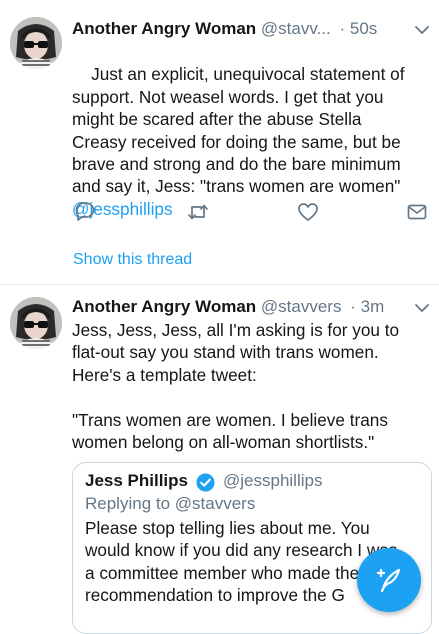 The width and height of the screenshot is (439, 634). What do you see at coordinates (170, 503) in the screenshot?
I see `replying-to: Replying to @stavvers` at bounding box center [170, 503].